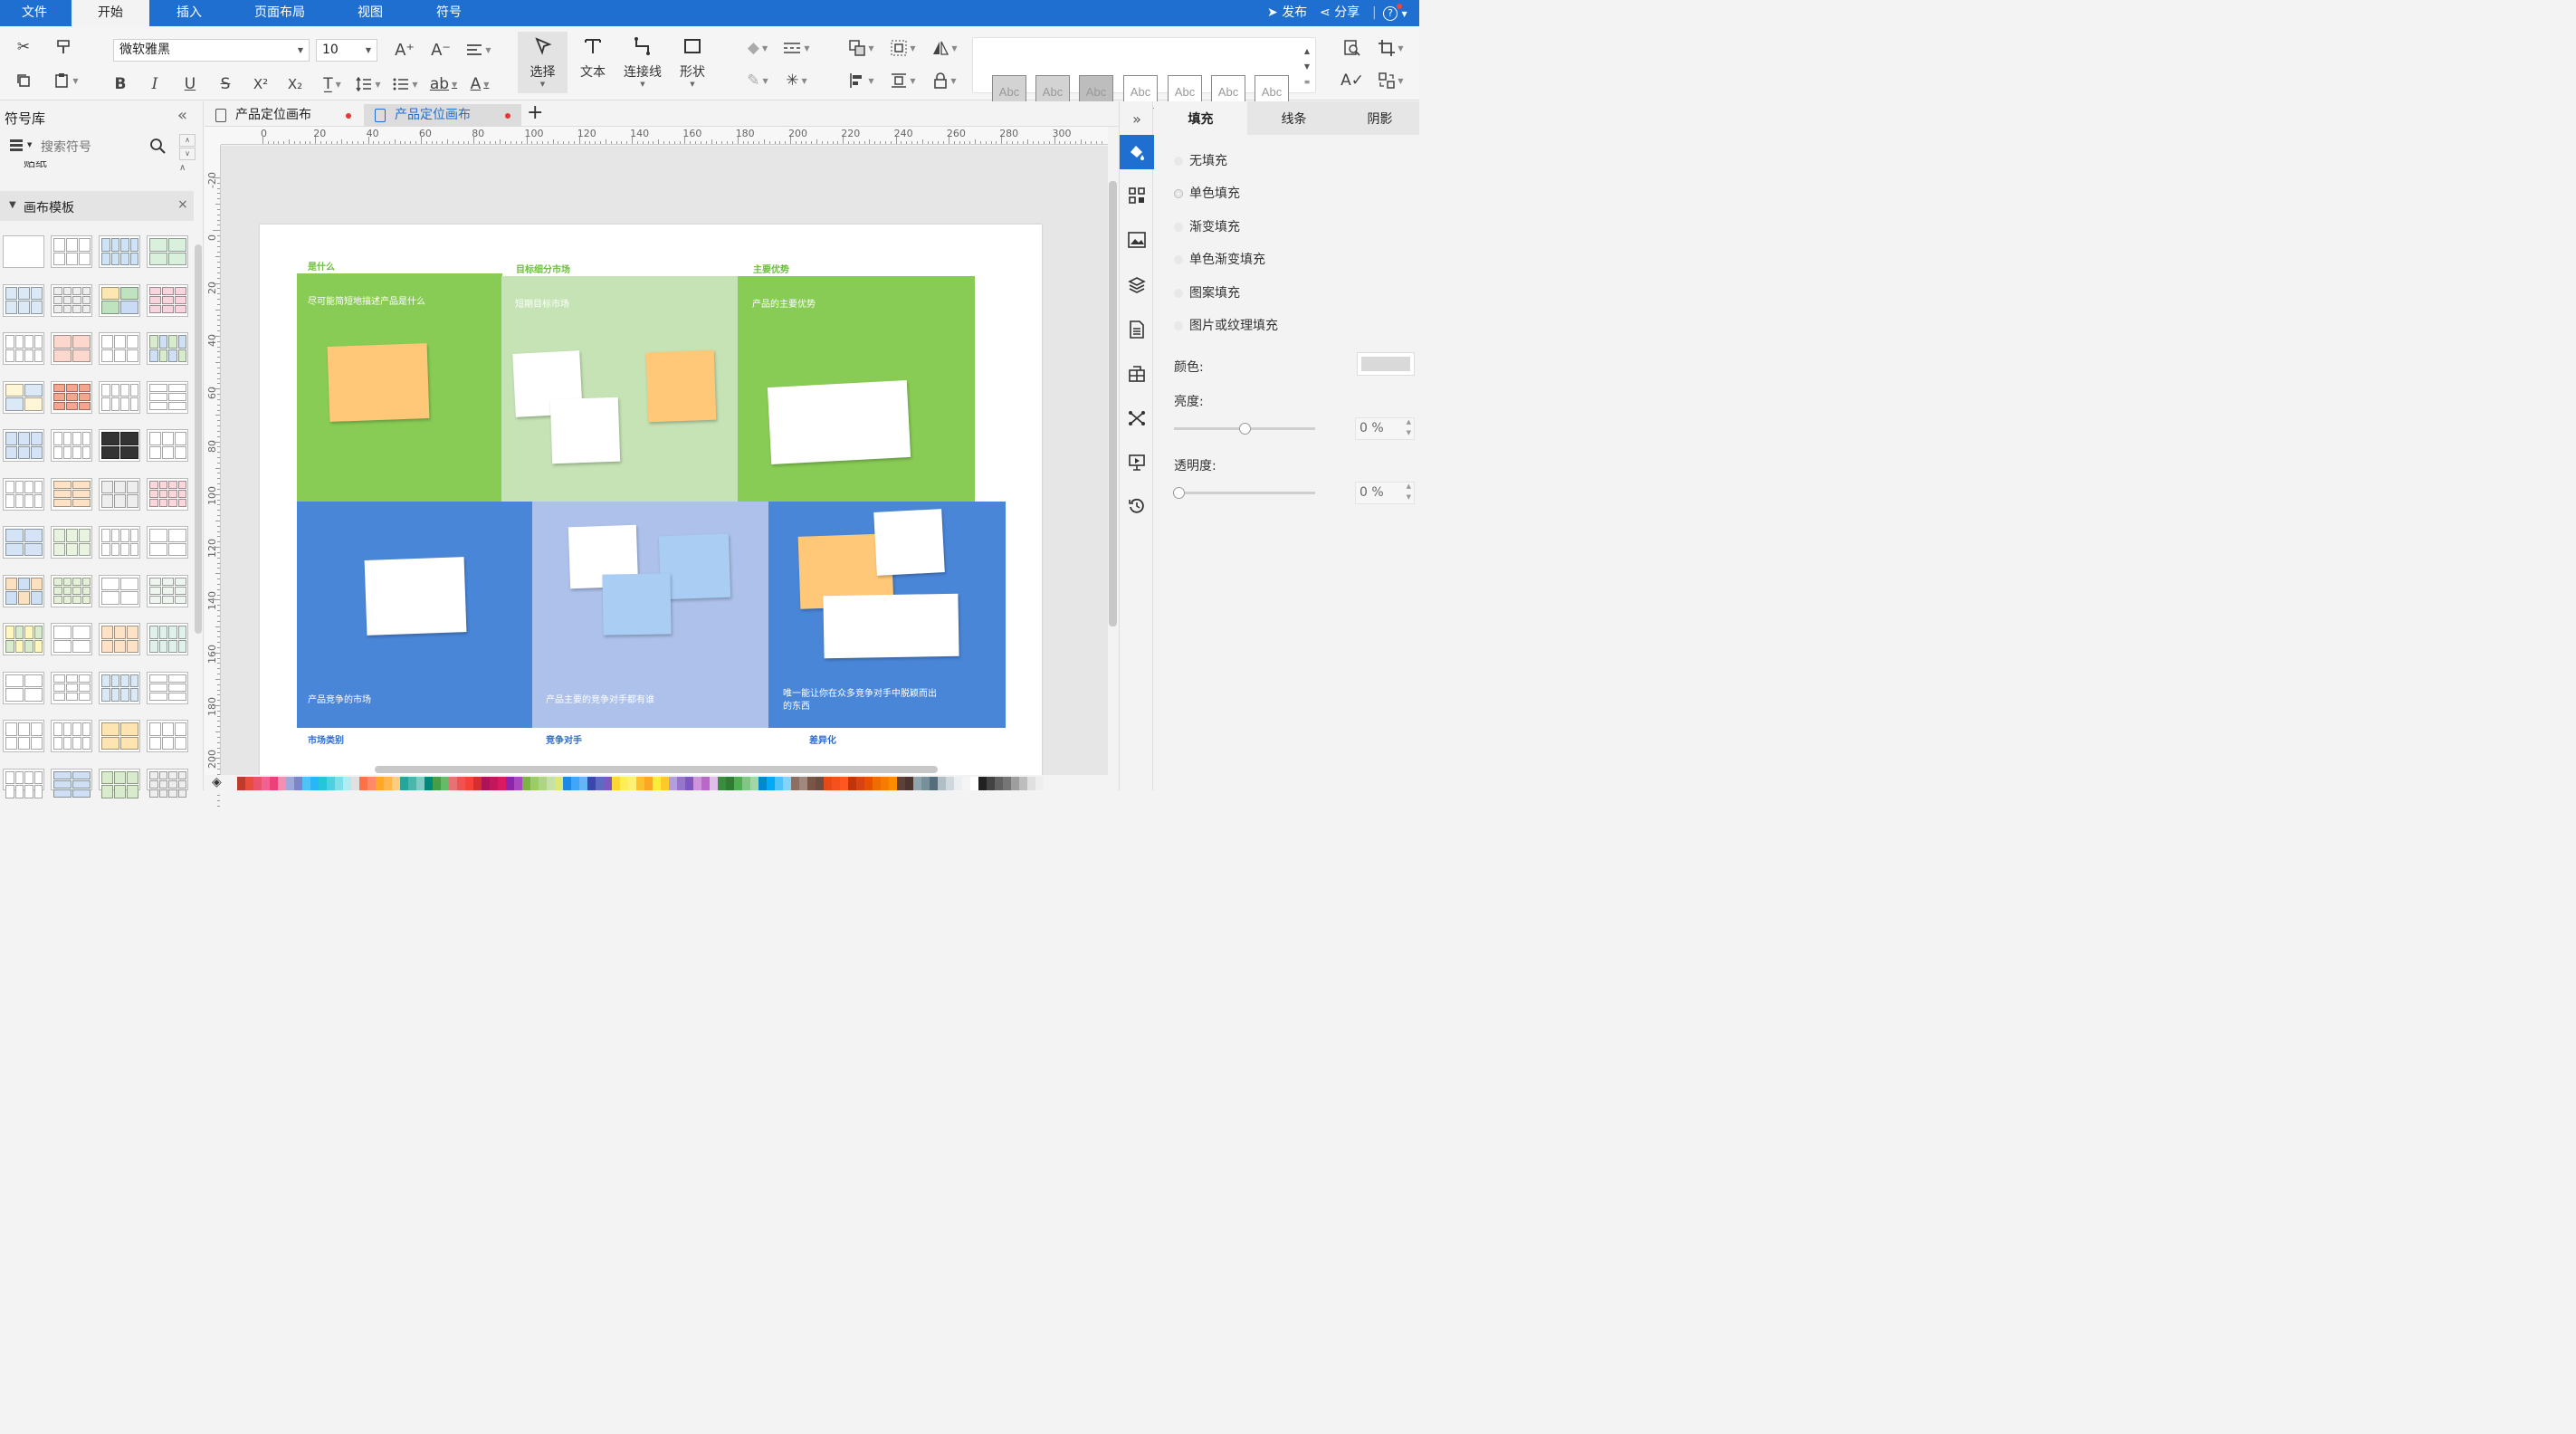 This screenshot has width=2576, height=1434. I want to click on cut-button: ✂, so click(23, 47).